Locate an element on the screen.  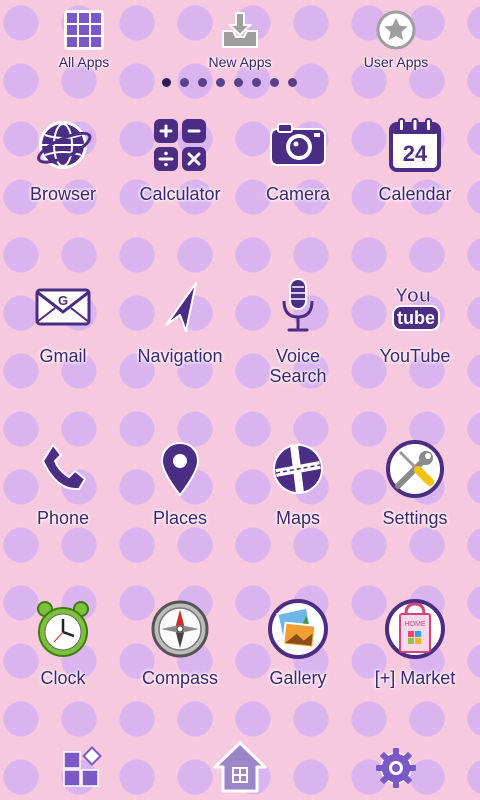
app-label: Places is located at coordinates (180, 518).